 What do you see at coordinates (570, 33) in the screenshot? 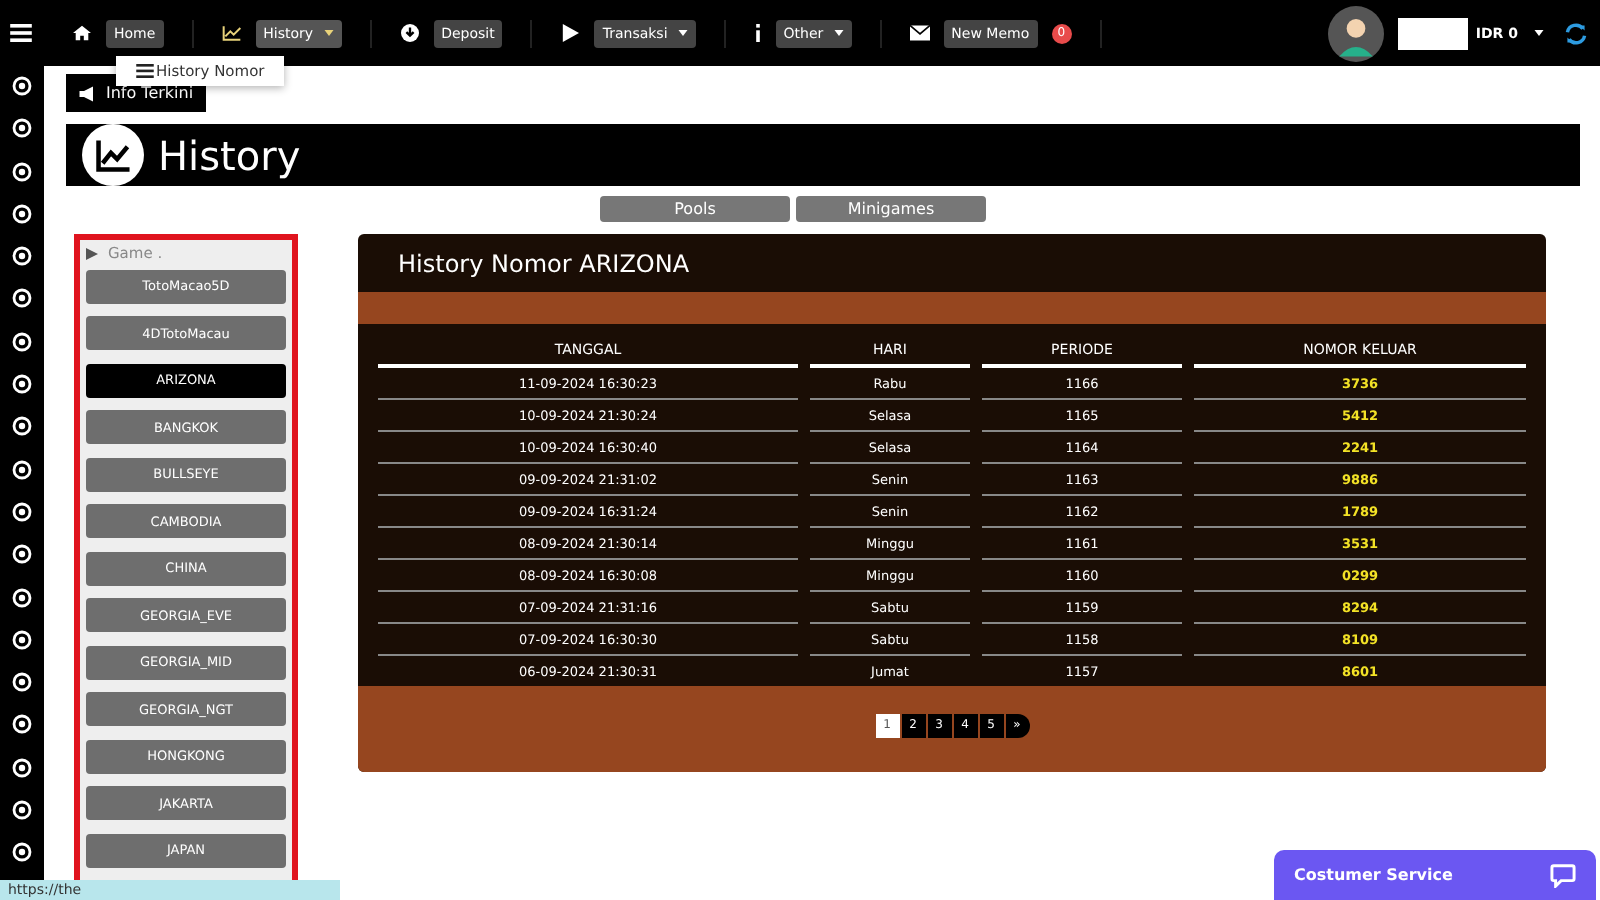
I see `play-icon` at bounding box center [570, 33].